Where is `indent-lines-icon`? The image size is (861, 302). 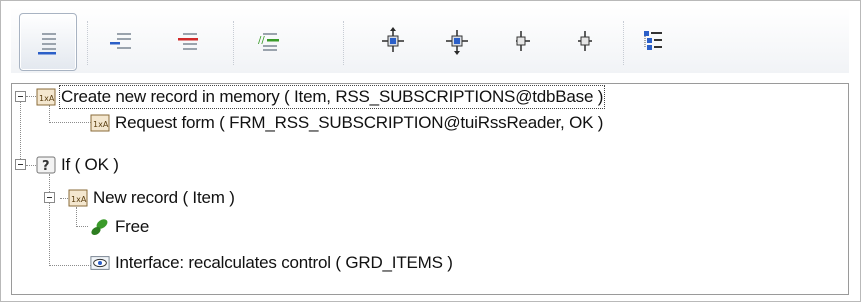 indent-lines-icon is located at coordinates (47, 44).